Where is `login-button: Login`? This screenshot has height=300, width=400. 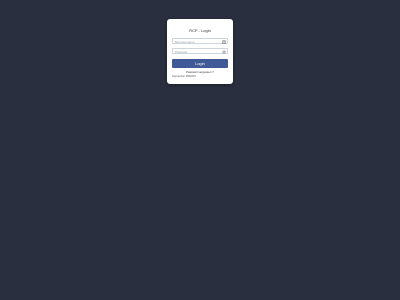
login-button: Login is located at coordinates (200, 63).